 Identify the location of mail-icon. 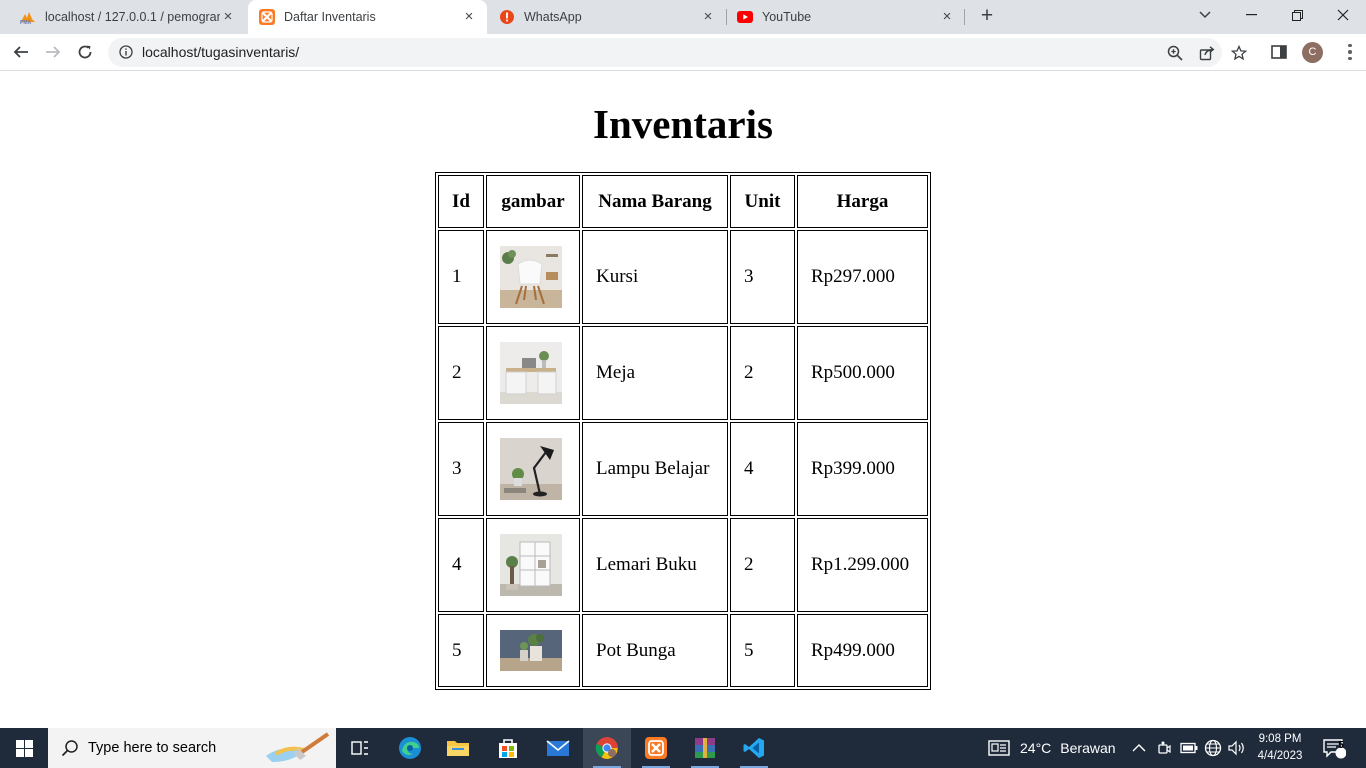
(558, 748).